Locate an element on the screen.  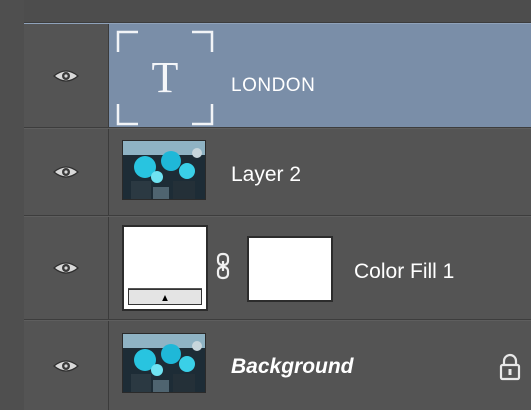
text-layer-icon: T is located at coordinates (165, 78).